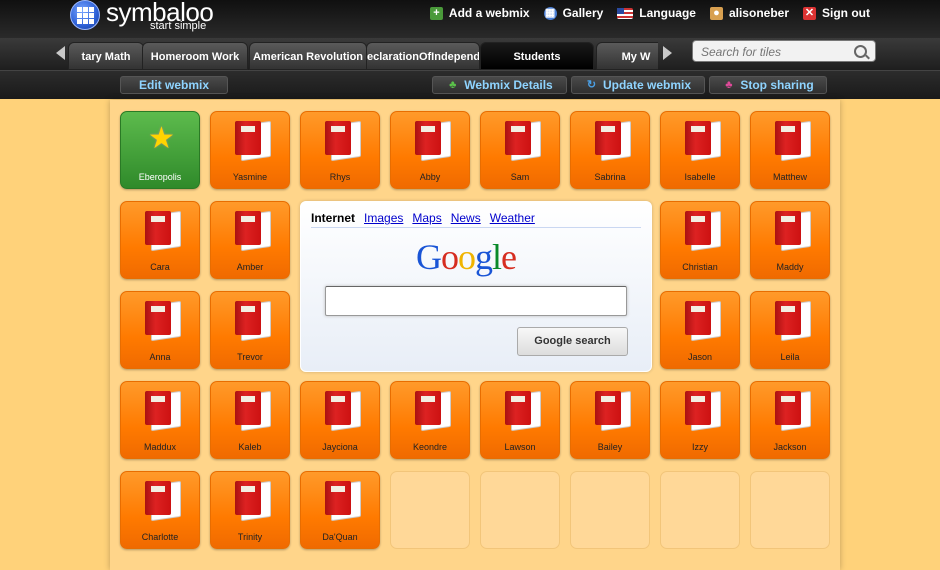  Describe the element at coordinates (790, 267) in the screenshot. I see `tile-label: Maddy` at that location.